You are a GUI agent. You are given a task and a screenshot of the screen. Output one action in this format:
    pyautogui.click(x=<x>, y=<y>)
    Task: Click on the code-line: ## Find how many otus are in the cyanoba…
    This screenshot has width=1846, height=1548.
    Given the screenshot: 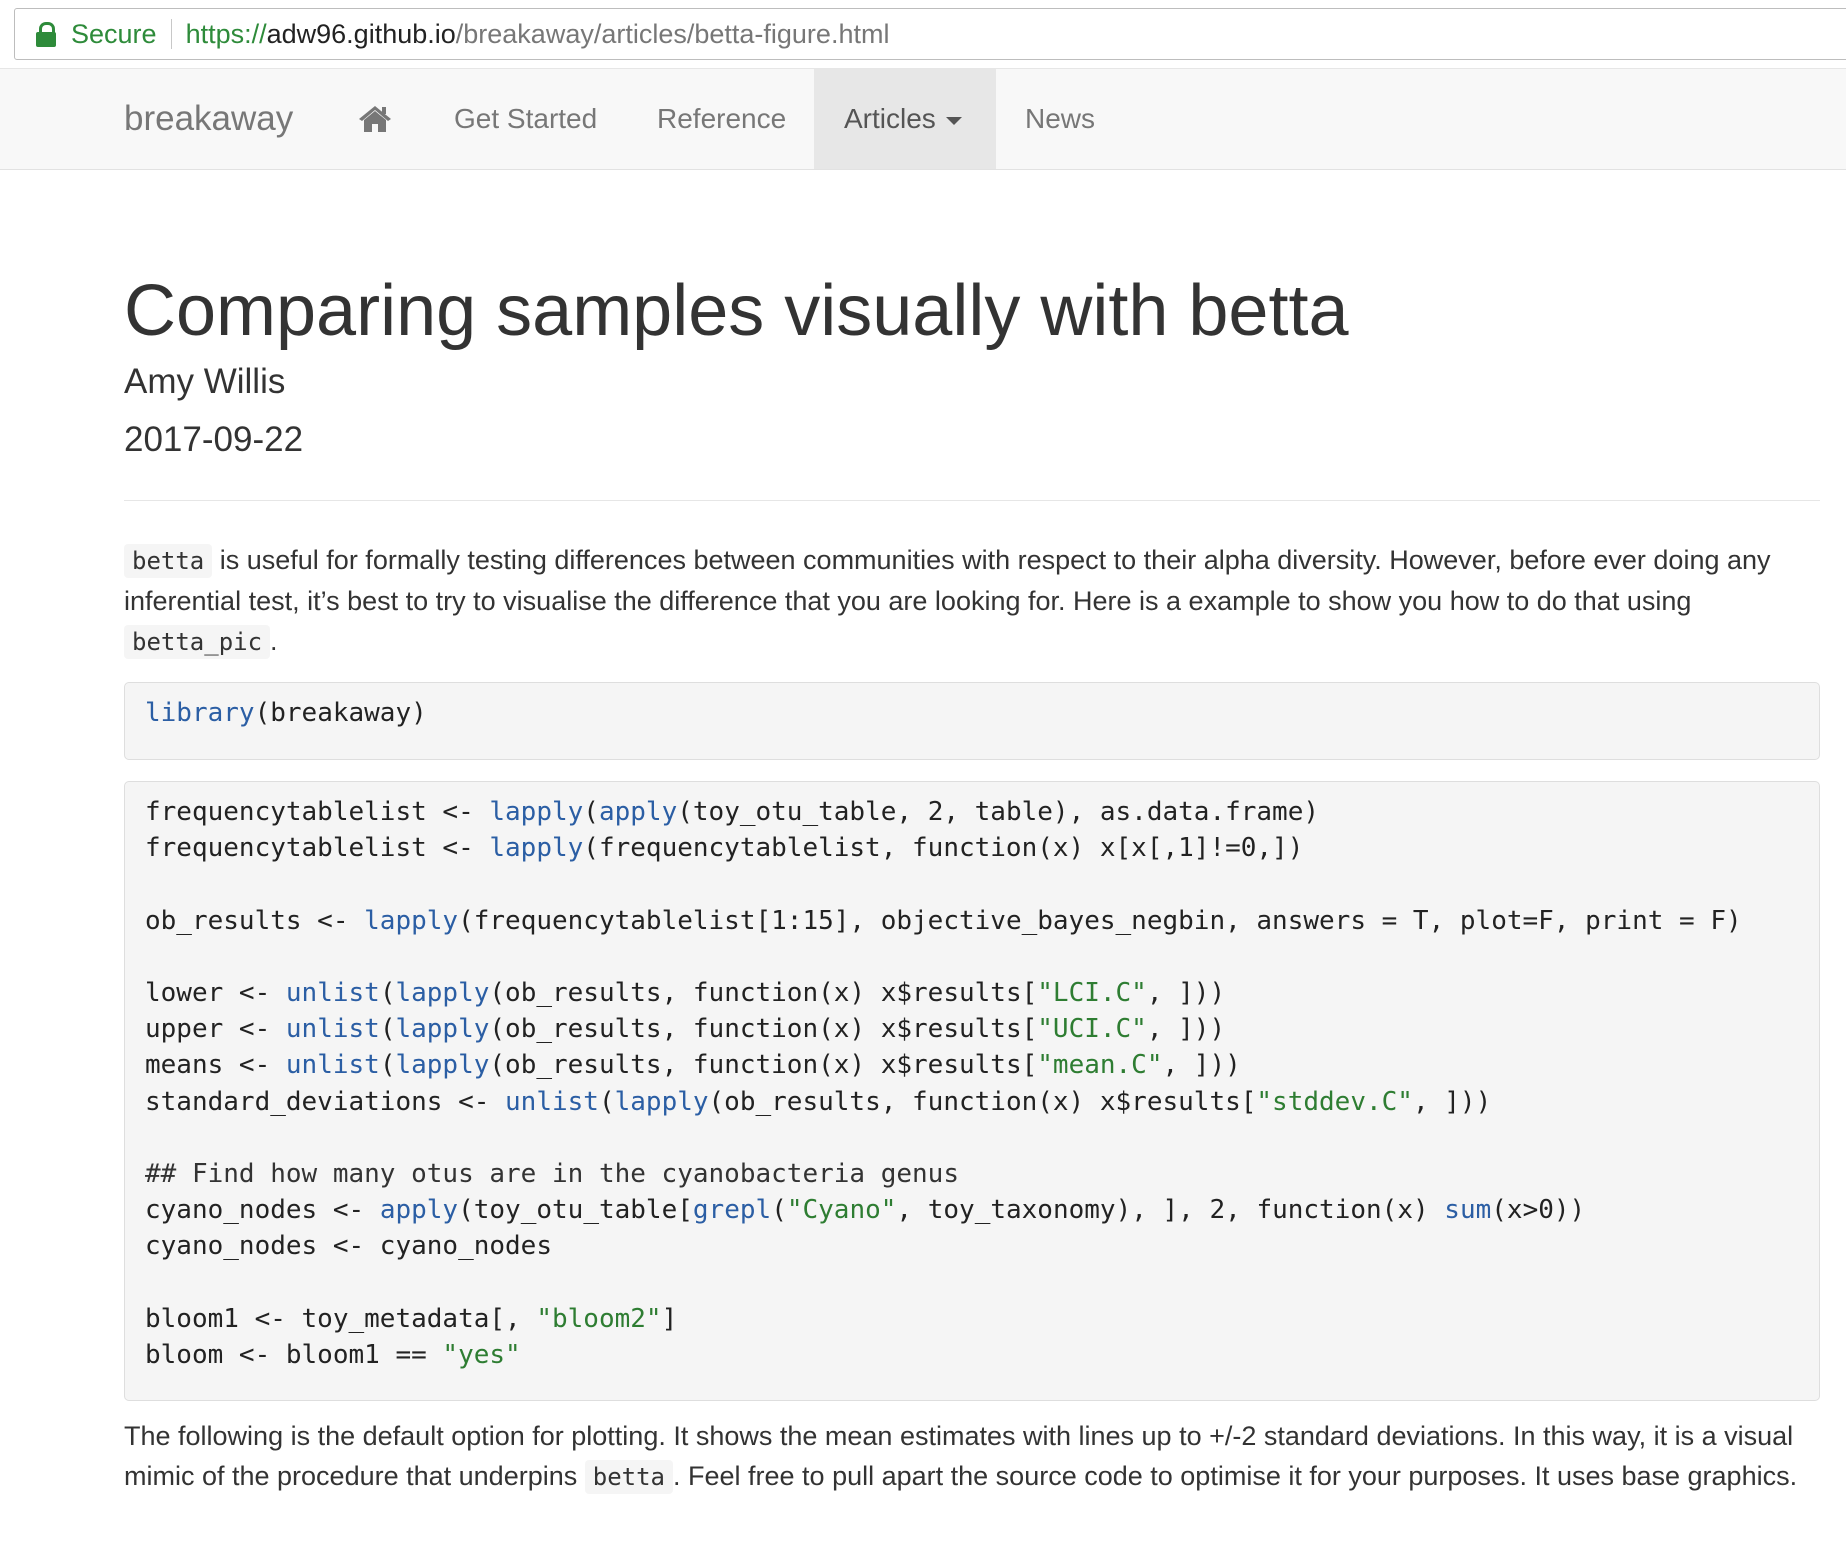 What is the action you would take?
    pyautogui.click(x=552, y=1173)
    